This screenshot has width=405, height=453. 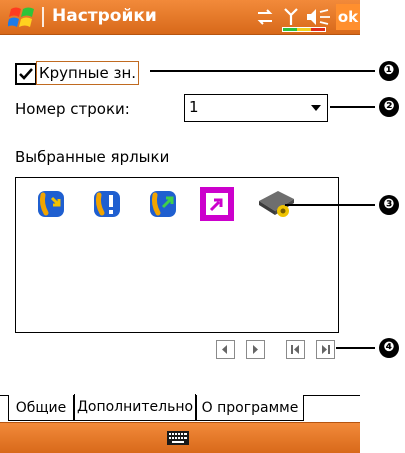 What do you see at coordinates (389, 205) in the screenshot?
I see `callout-marker-3: ❸` at bounding box center [389, 205].